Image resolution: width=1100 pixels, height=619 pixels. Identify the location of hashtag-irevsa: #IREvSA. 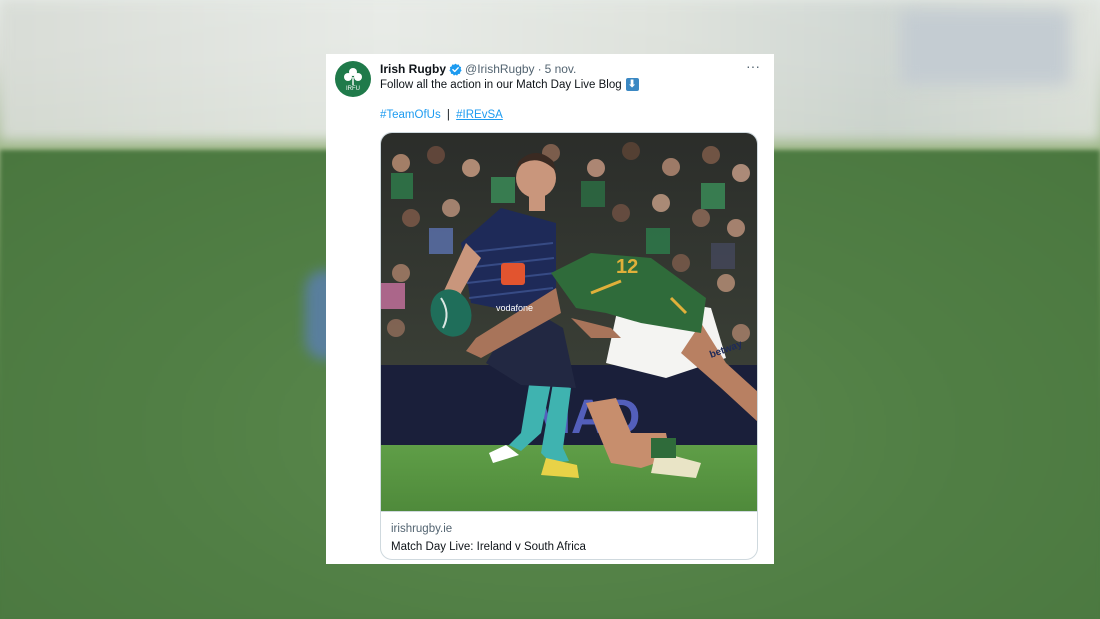
(479, 115).